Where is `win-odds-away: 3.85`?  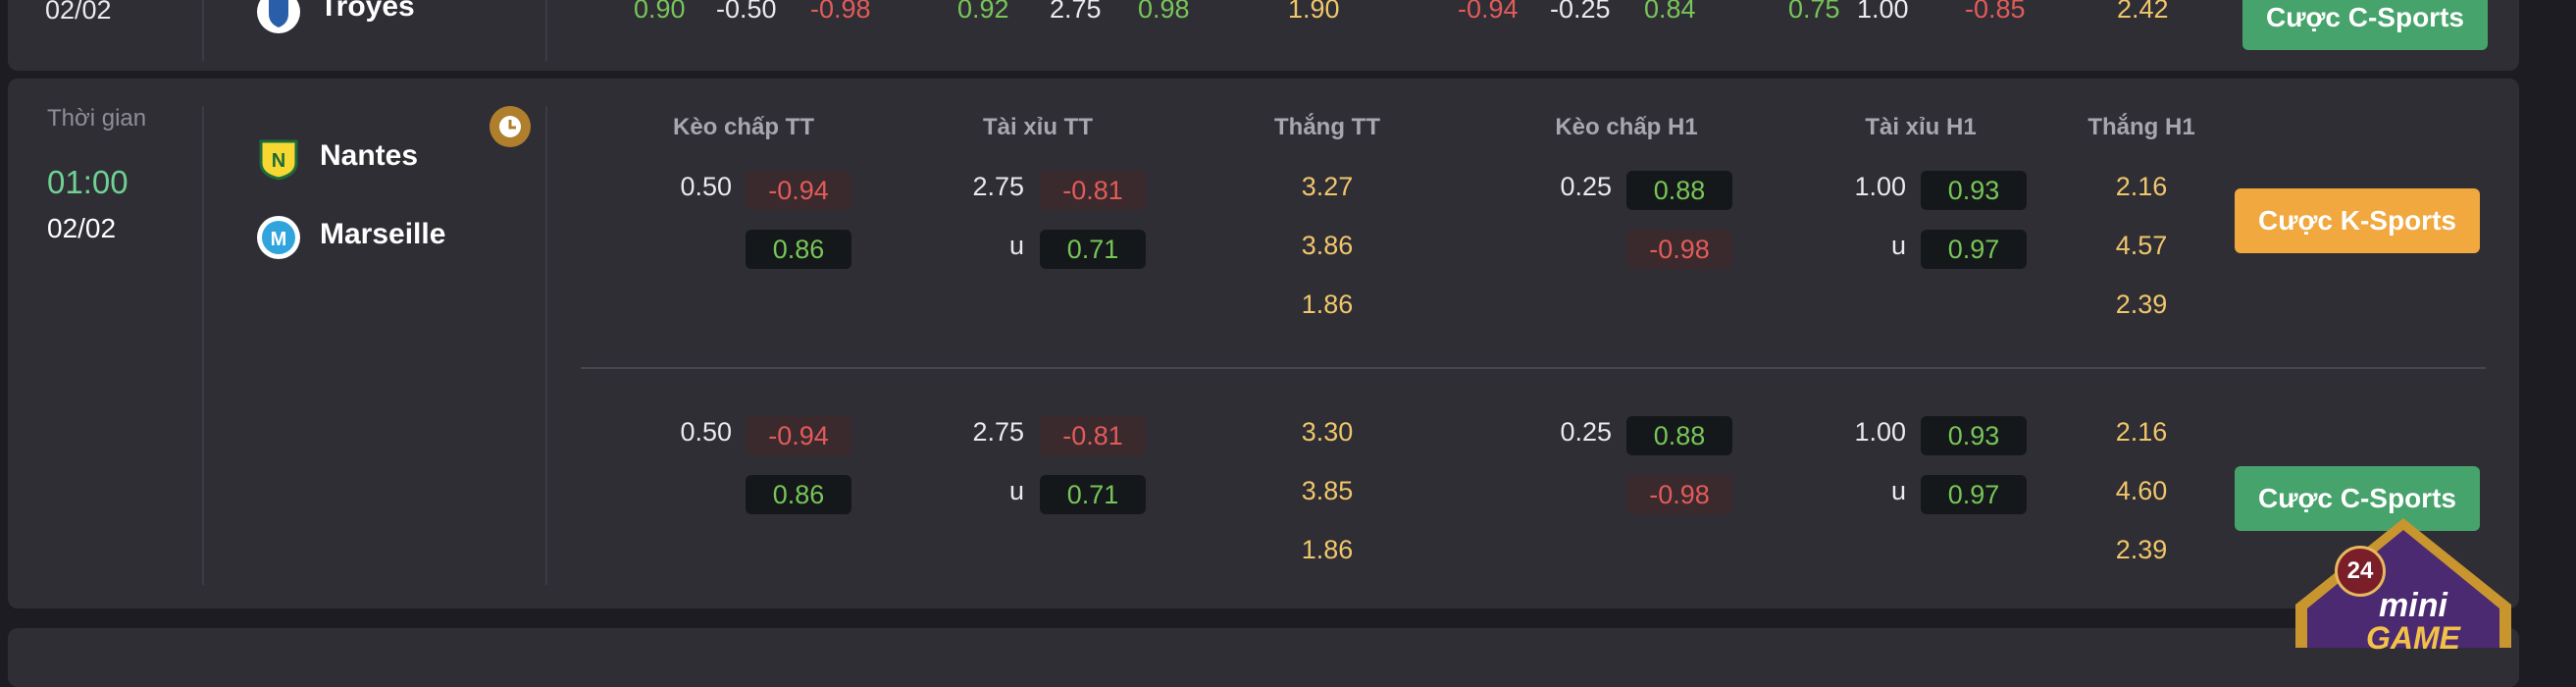
win-odds-away: 3.85 is located at coordinates (1327, 491).